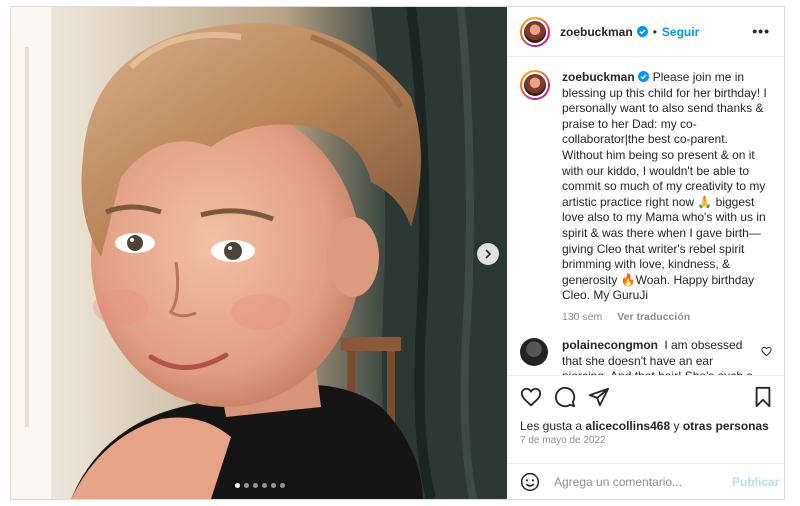 The height and width of the screenshot is (506, 800). What do you see at coordinates (676, 426) in the screenshot?
I see `likes-connector: y` at bounding box center [676, 426].